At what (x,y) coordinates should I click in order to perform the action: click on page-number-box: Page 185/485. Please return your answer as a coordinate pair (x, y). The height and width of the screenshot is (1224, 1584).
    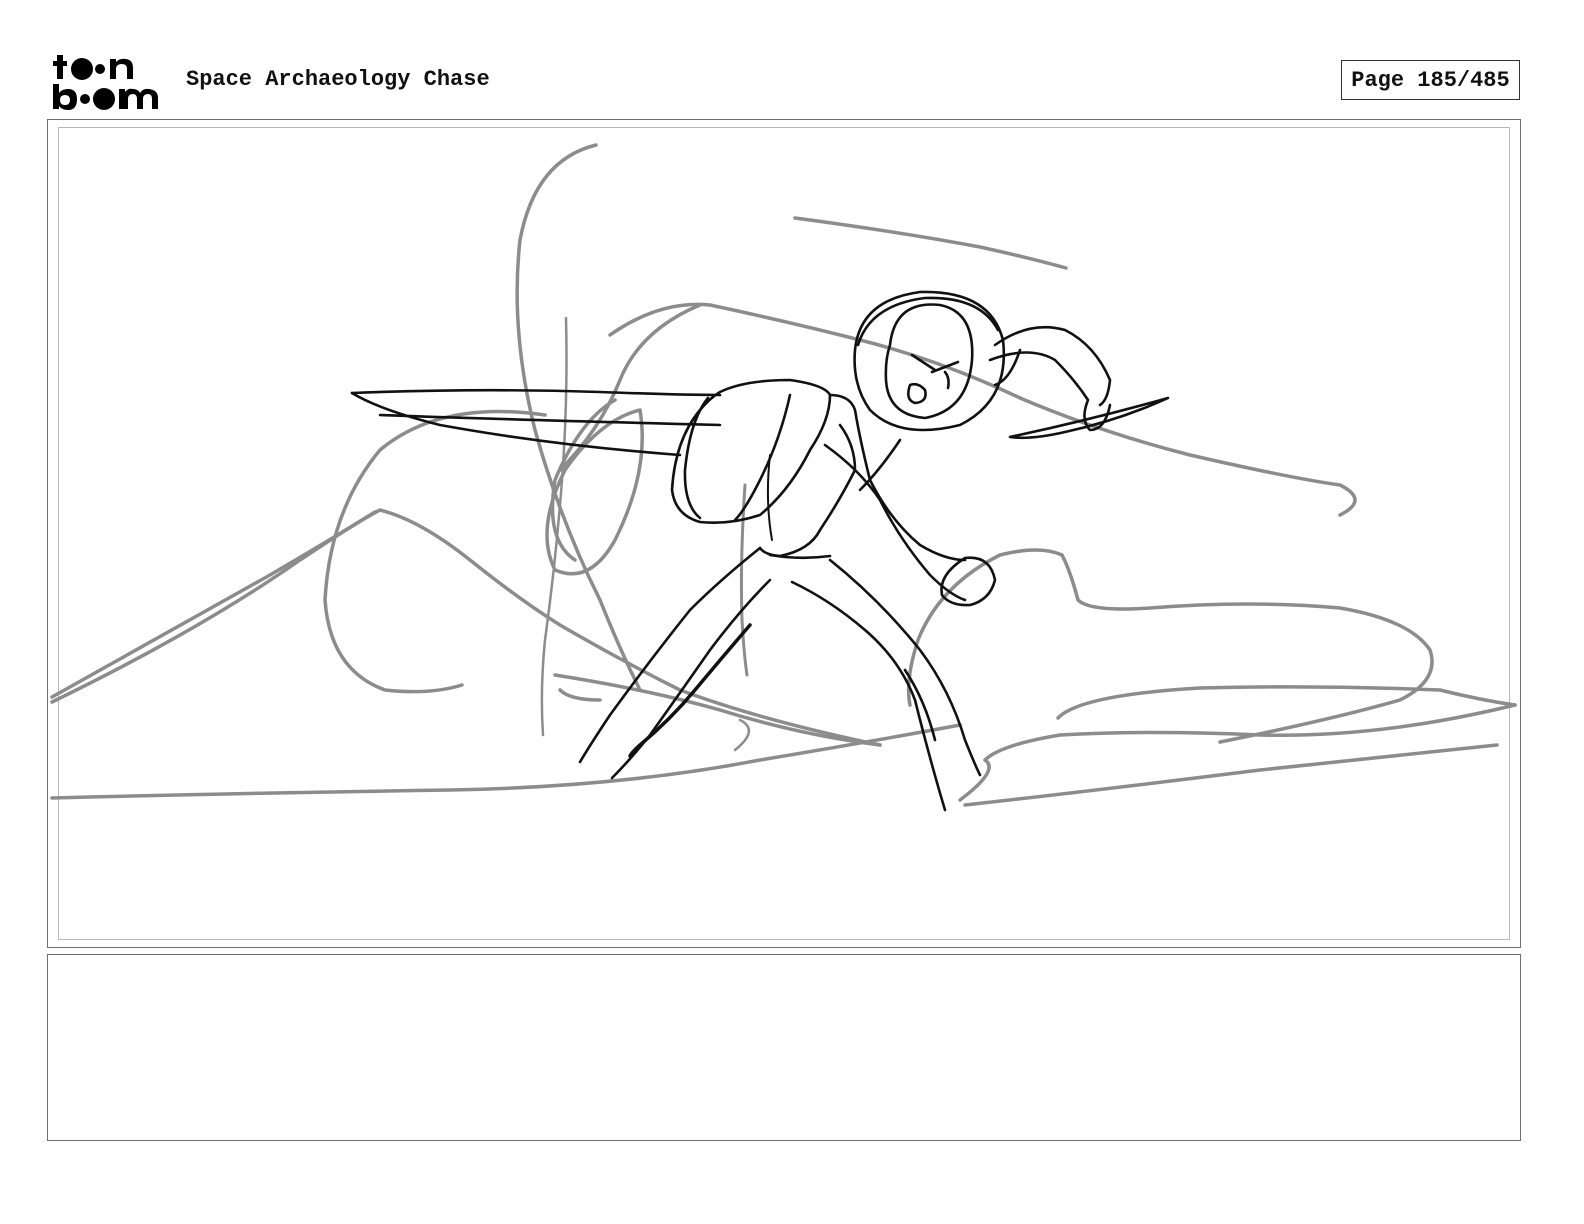
    Looking at the image, I should click on (1430, 80).